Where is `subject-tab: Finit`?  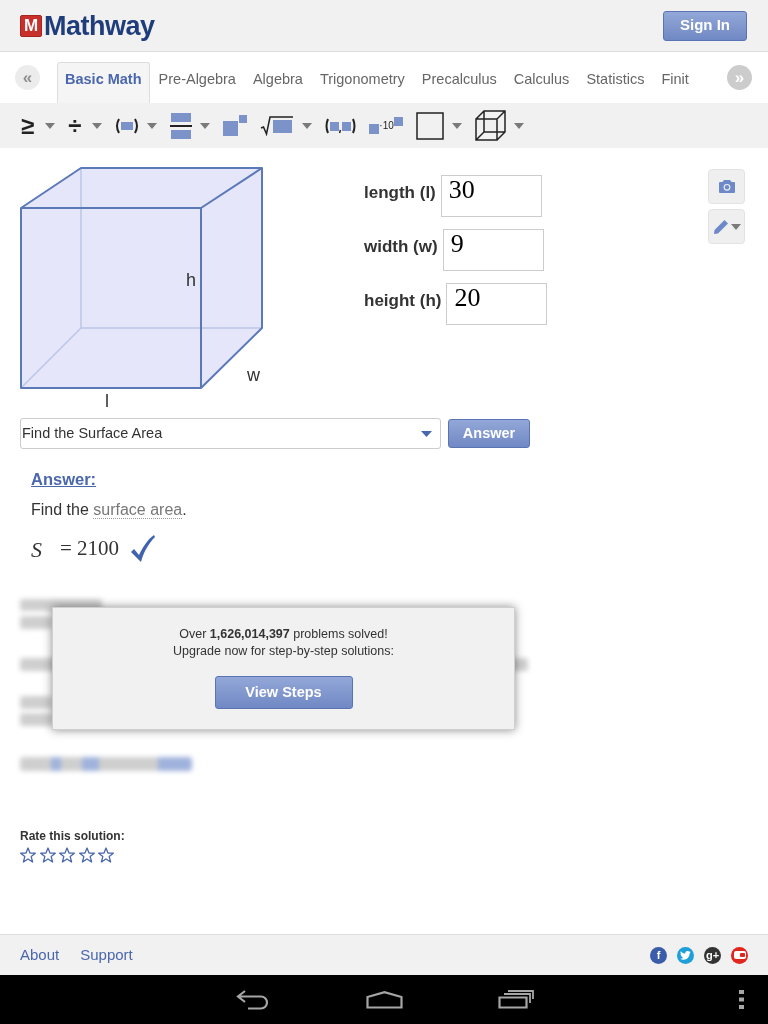 subject-tab: Finit is located at coordinates (675, 82).